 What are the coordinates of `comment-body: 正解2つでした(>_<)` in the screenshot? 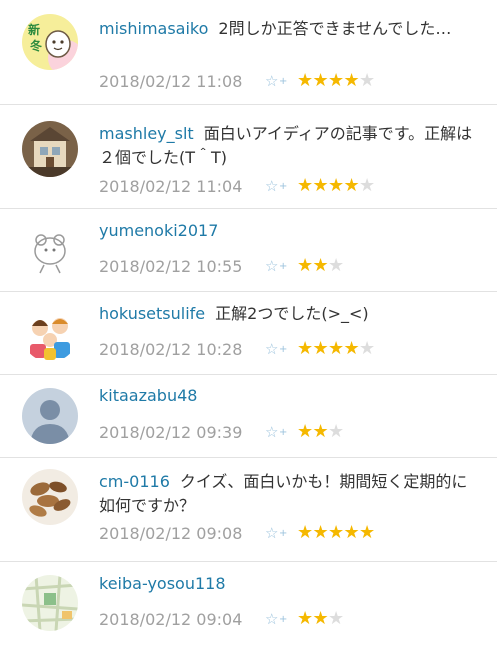 It's located at (292, 313).